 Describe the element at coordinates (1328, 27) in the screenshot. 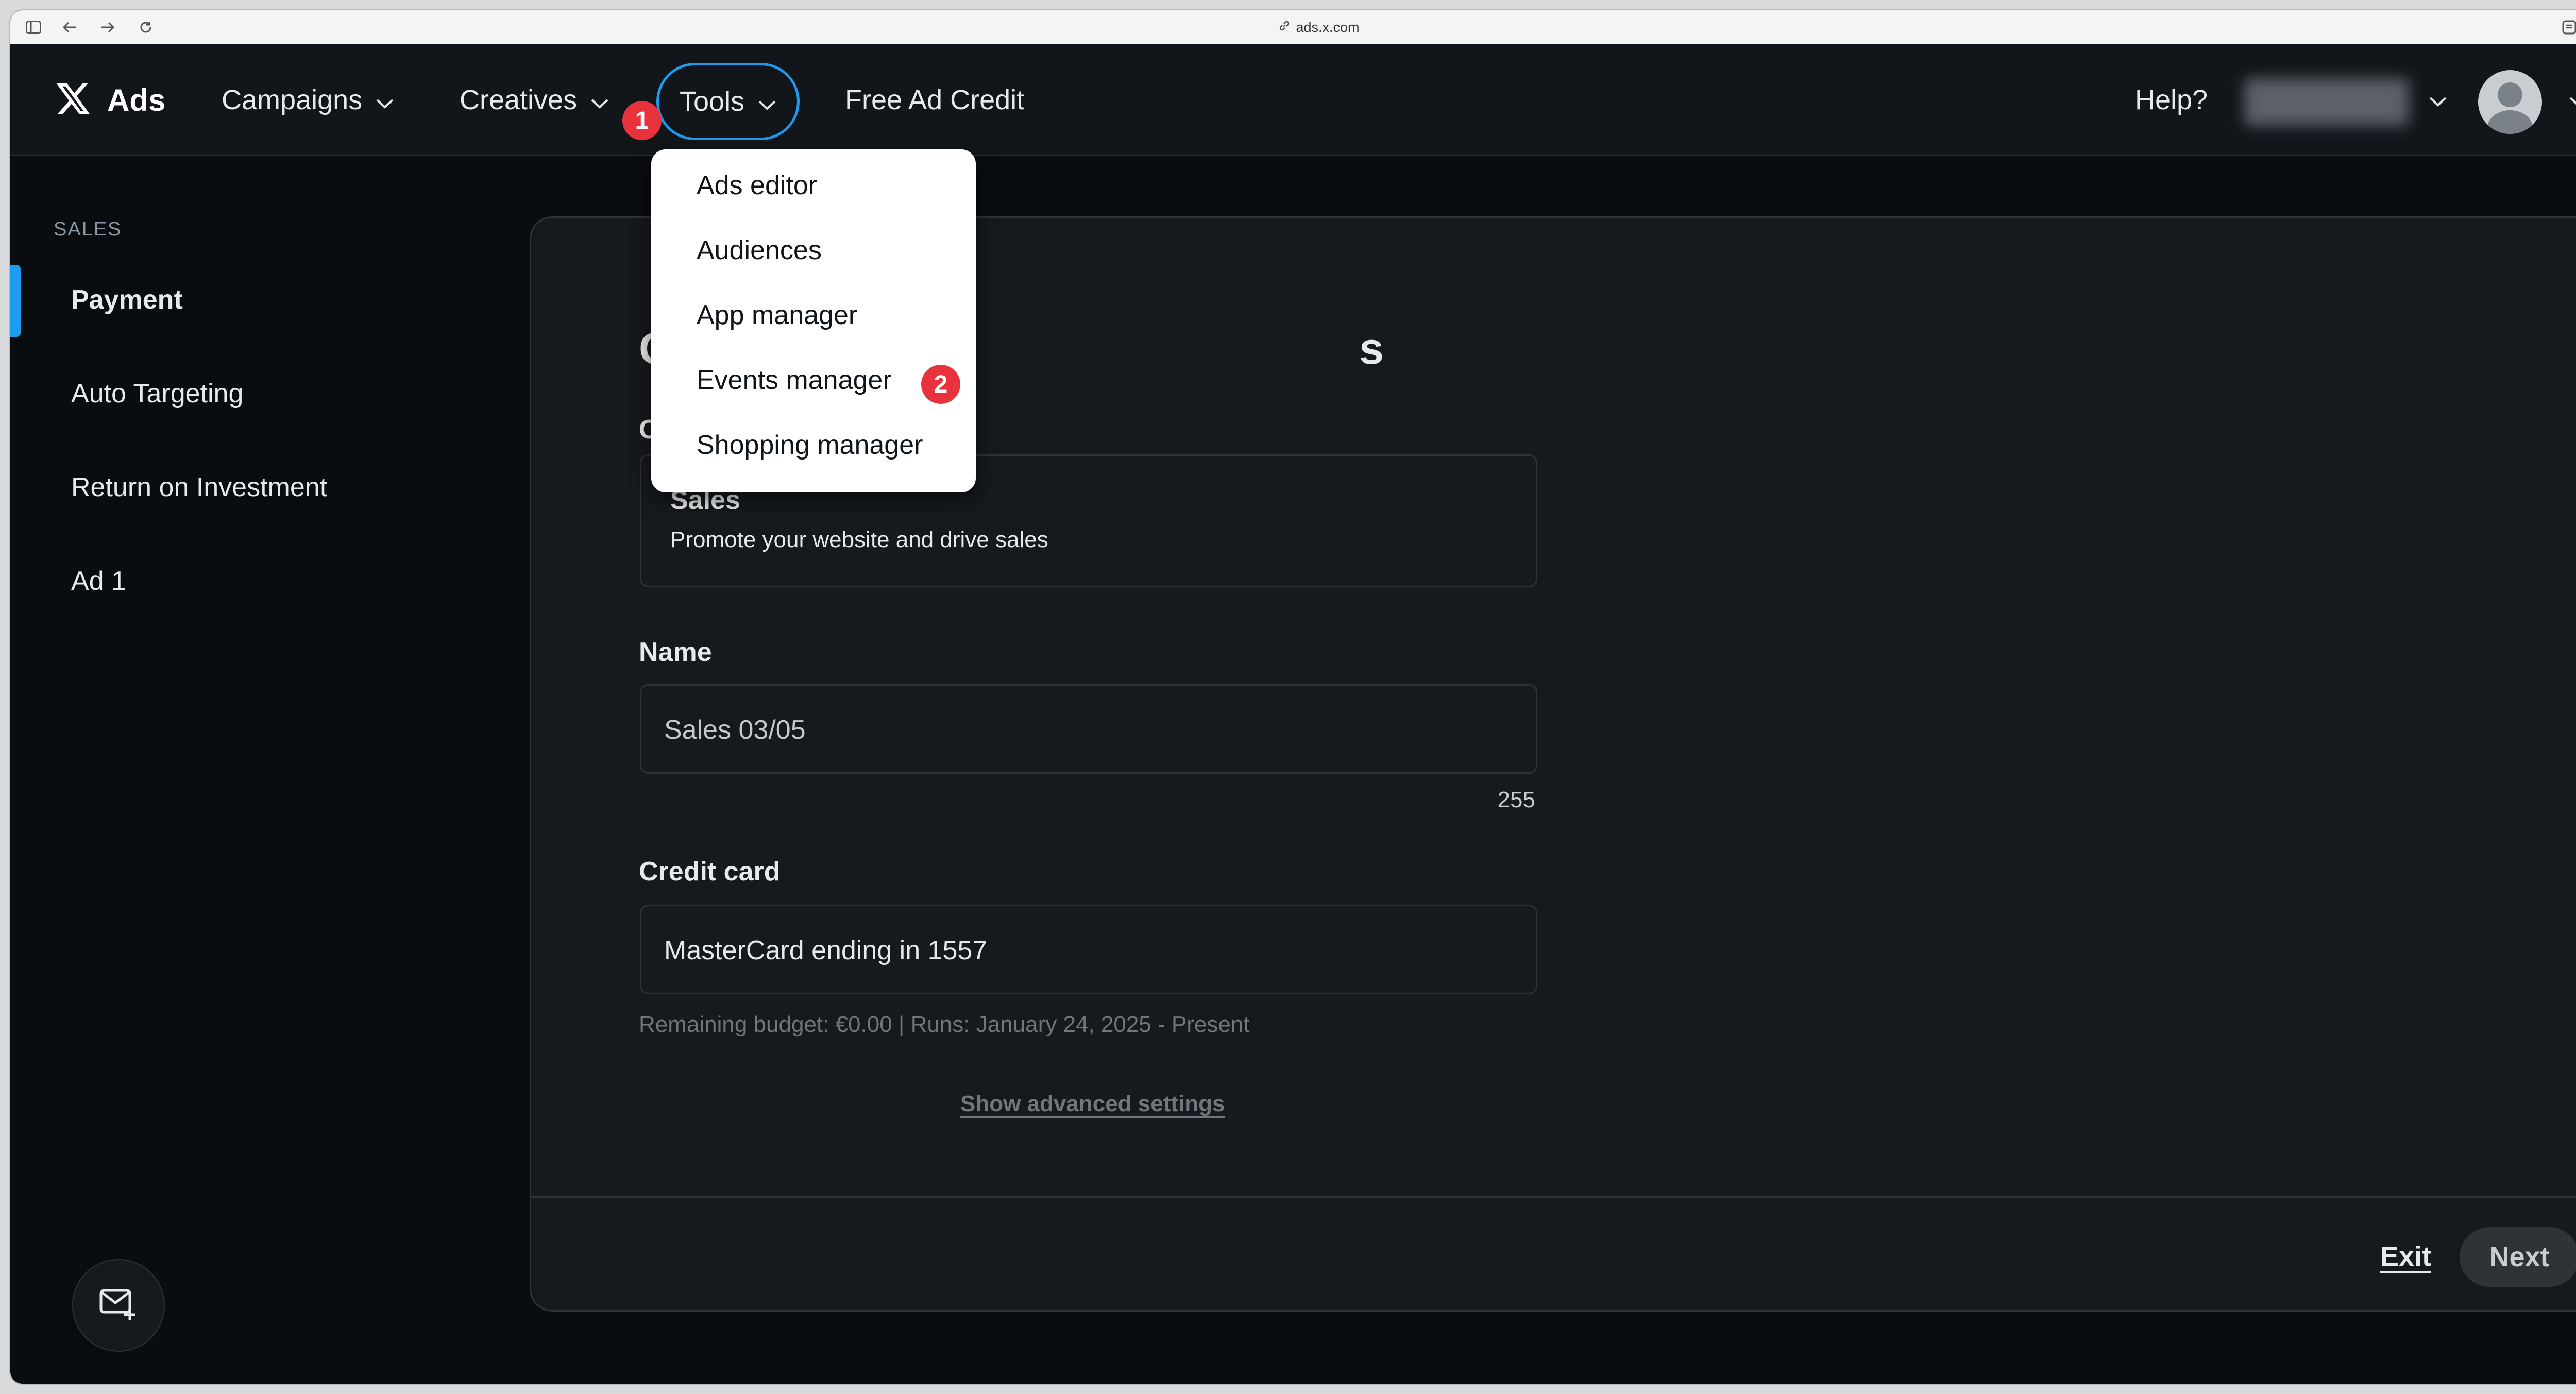

I see `url-text: ads.x.com` at that location.